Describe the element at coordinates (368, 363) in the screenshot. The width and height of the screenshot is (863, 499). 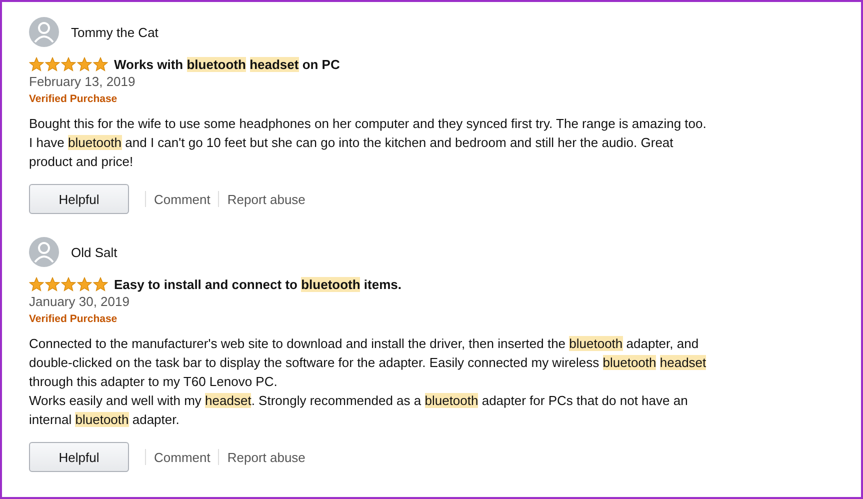
I see `review-text: Connected to the manufacturer's web site to download and install the driver, then inserted the bluetooth adapter, and double-clicked on the task bar to display the software for the adapter. Easily connected my wireless bluetooth headset through this adapter to my T60 Lenovo PC.` at that location.